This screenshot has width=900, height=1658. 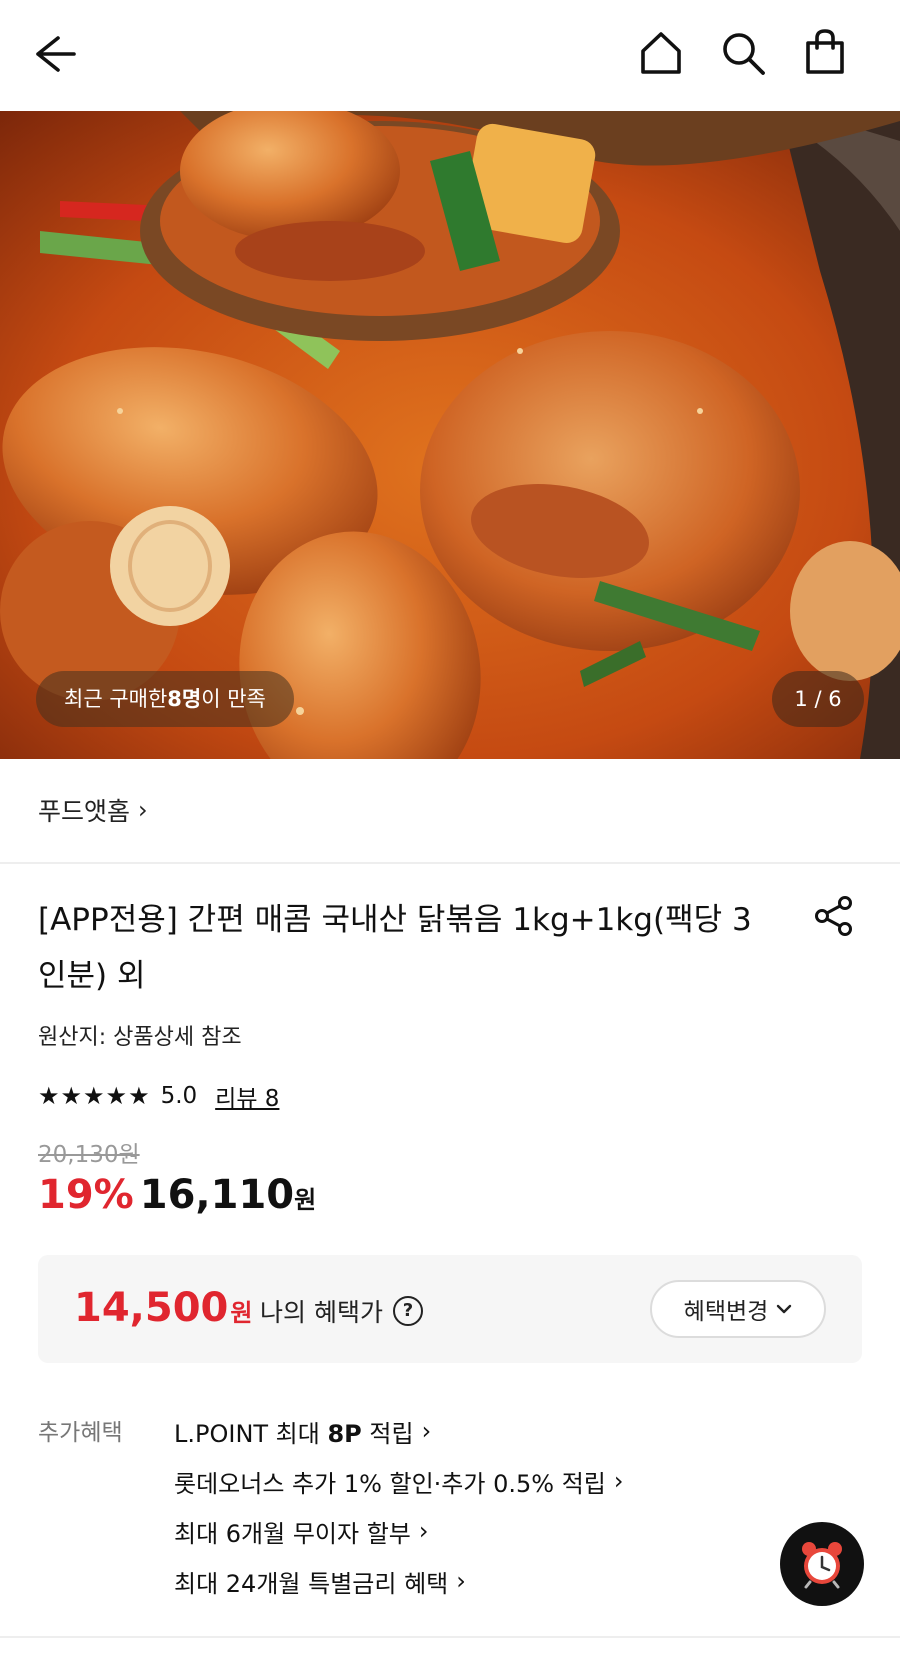 I want to click on original-price: 20,130원, so click(x=89, y=1155).